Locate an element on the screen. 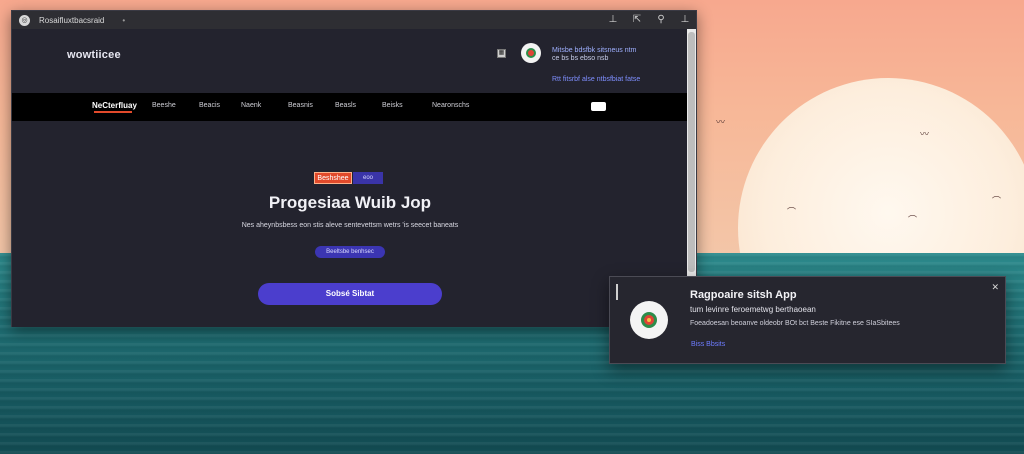 The image size is (1024, 454). browser-app-icon: ◎ is located at coordinates (24, 20).